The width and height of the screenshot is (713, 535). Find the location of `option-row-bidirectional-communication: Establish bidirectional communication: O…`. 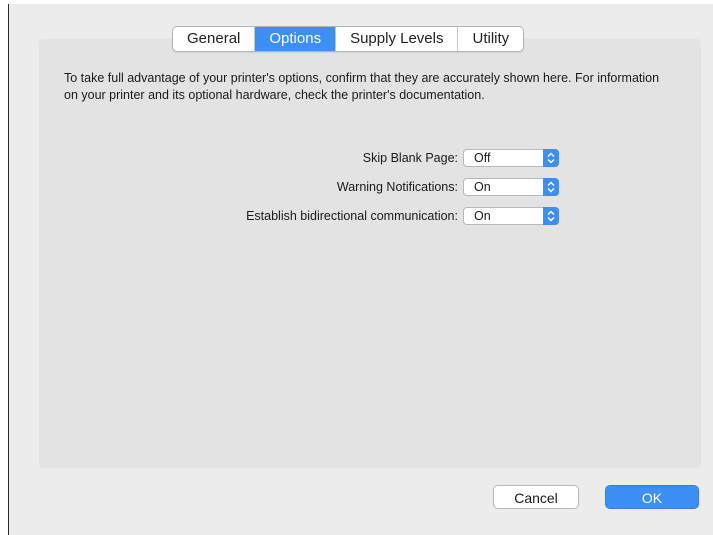

option-row-bidirectional-communication: Establish bidirectional communication: O… is located at coordinates (402, 216).